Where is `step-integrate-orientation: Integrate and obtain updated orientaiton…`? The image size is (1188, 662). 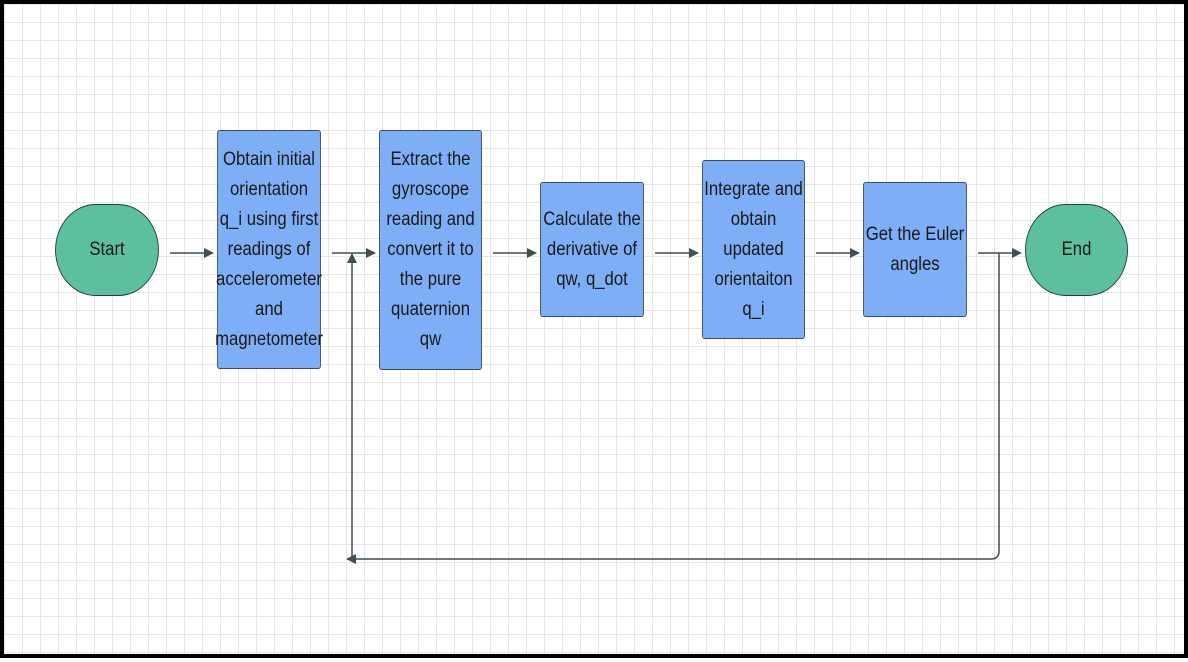
step-integrate-orientation: Integrate and obtain updated orientaiton… is located at coordinates (753, 249).